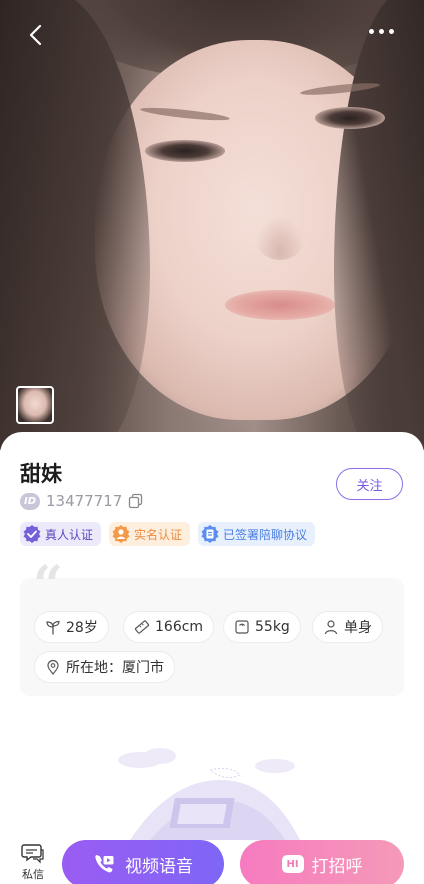 The image size is (424, 884). I want to click on scale-icon, so click(242, 627).